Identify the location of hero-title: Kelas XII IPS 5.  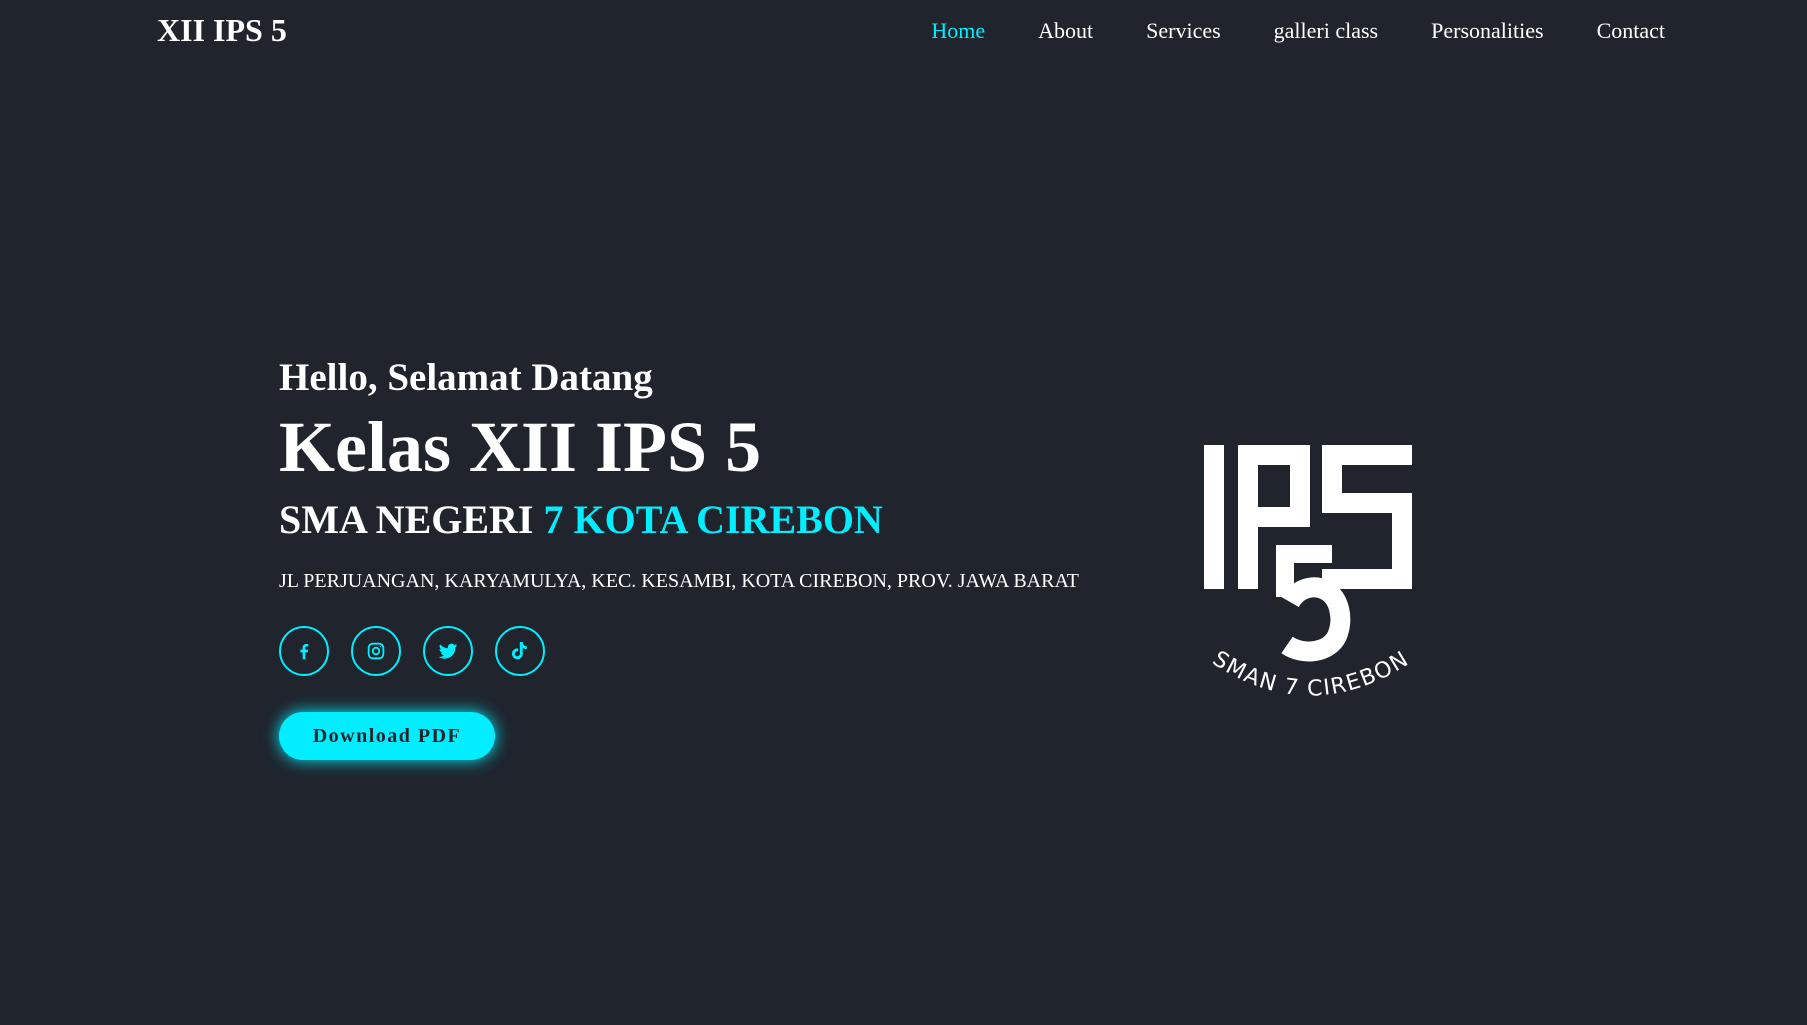
(520, 447).